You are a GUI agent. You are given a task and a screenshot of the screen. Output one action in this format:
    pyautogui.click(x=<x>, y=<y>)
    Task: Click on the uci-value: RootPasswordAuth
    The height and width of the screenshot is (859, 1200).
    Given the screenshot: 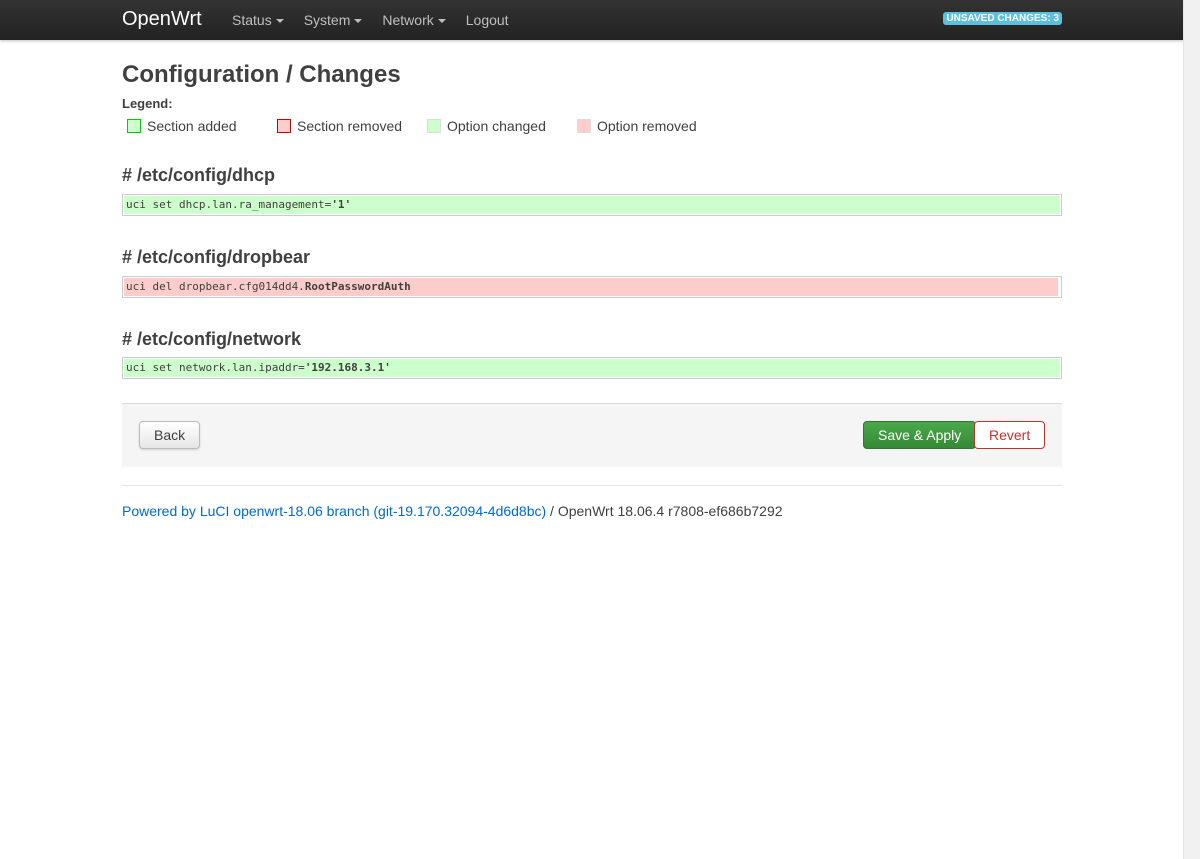 What is the action you would take?
    pyautogui.click(x=357, y=286)
    